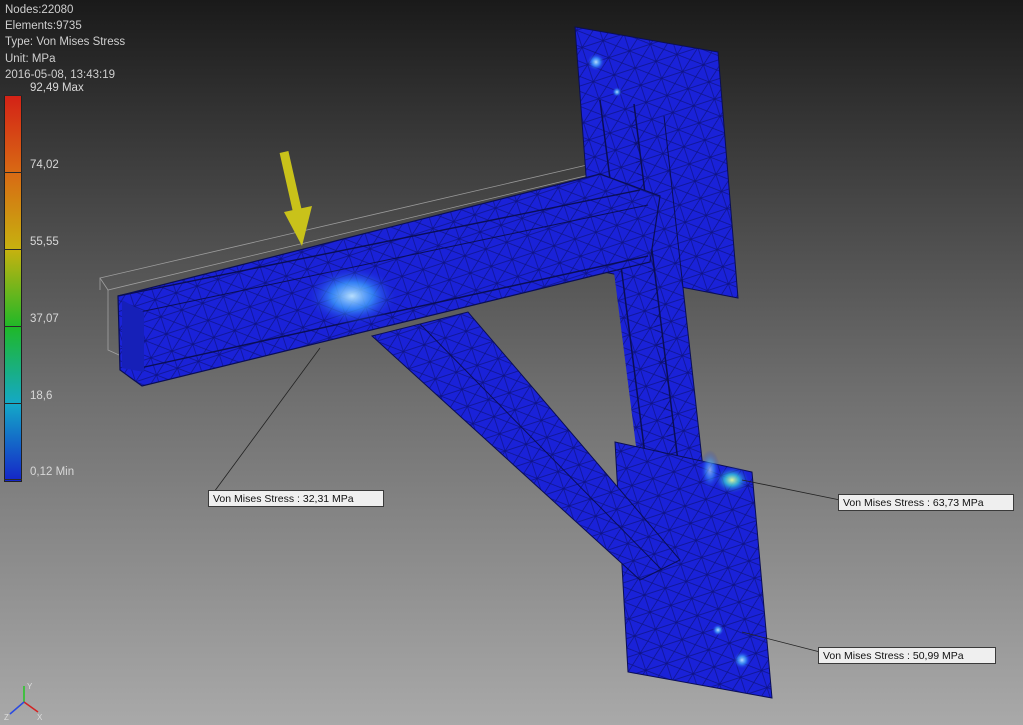 The image size is (1023, 725). What do you see at coordinates (296, 498) in the screenshot?
I see `probe-label-beam: Von Mises Stress : 32,31 MPa` at bounding box center [296, 498].